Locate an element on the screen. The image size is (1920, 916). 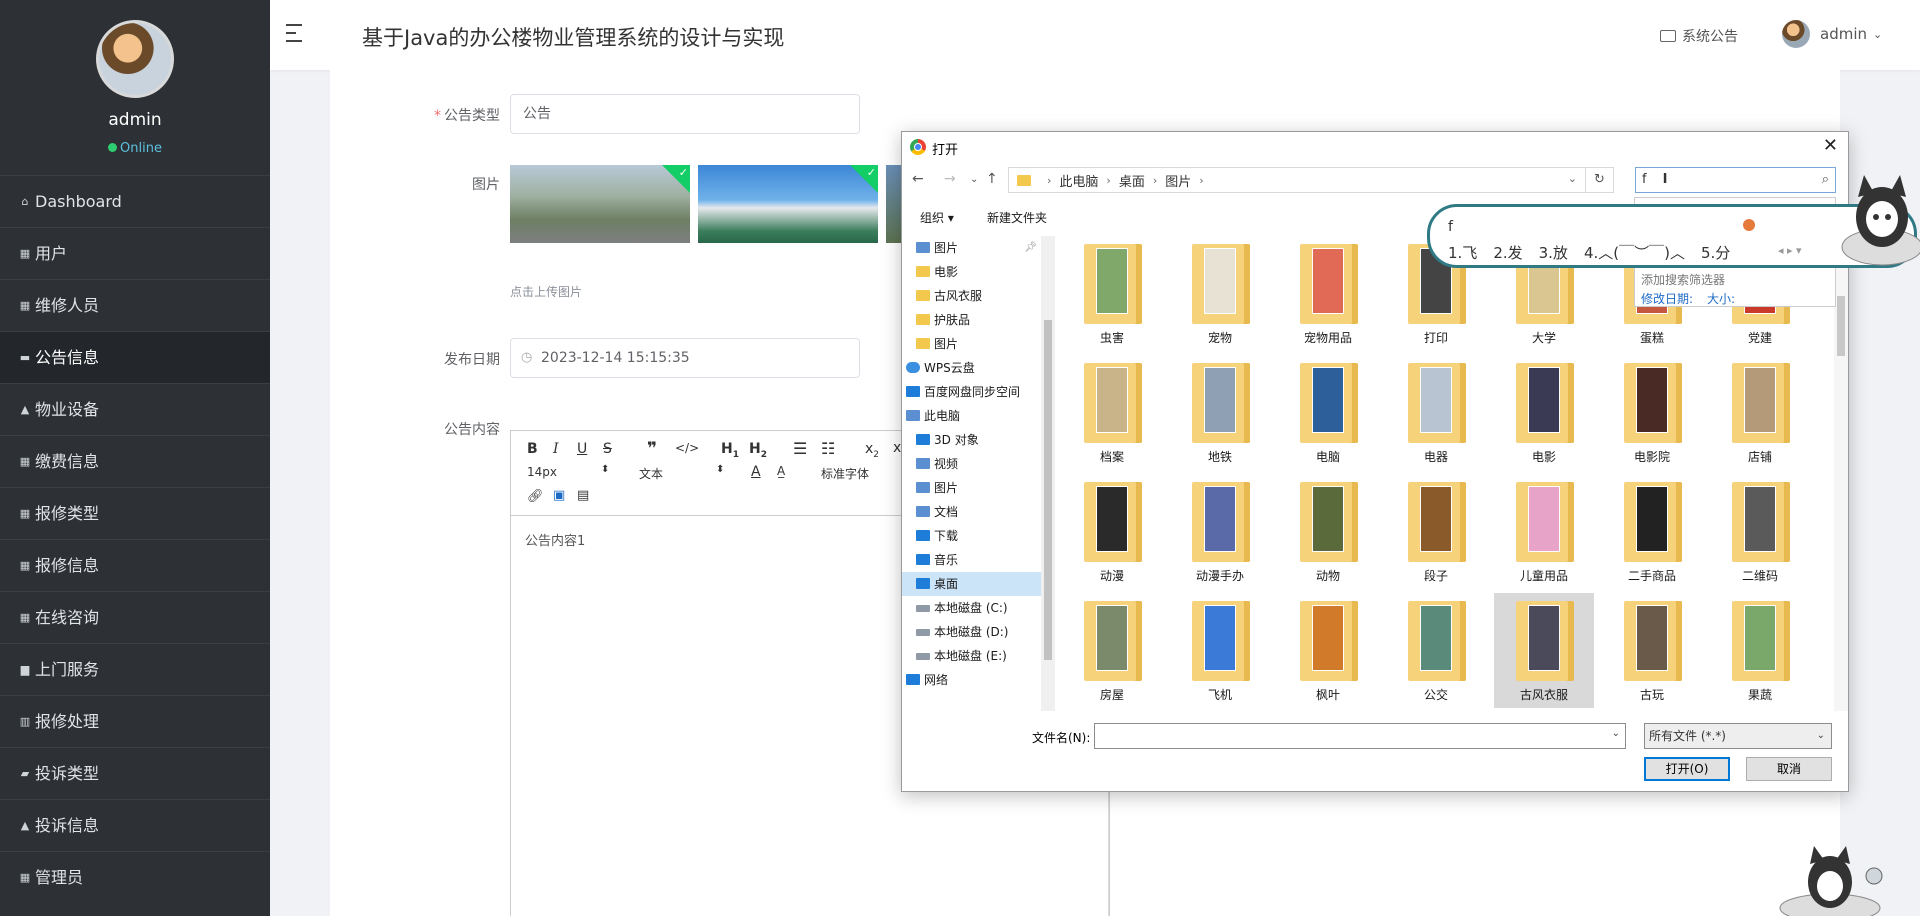
video-icon: ▤ is located at coordinates (583, 495).